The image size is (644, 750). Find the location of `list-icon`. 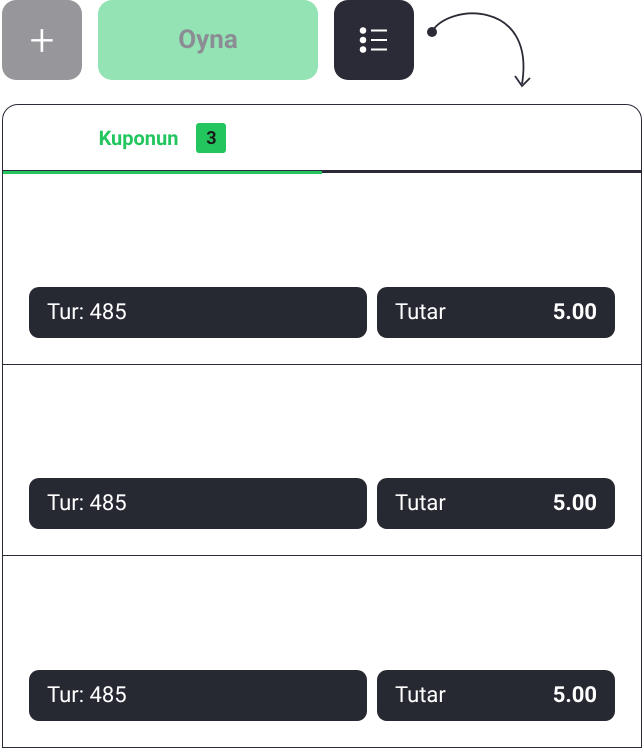

list-icon is located at coordinates (374, 40).